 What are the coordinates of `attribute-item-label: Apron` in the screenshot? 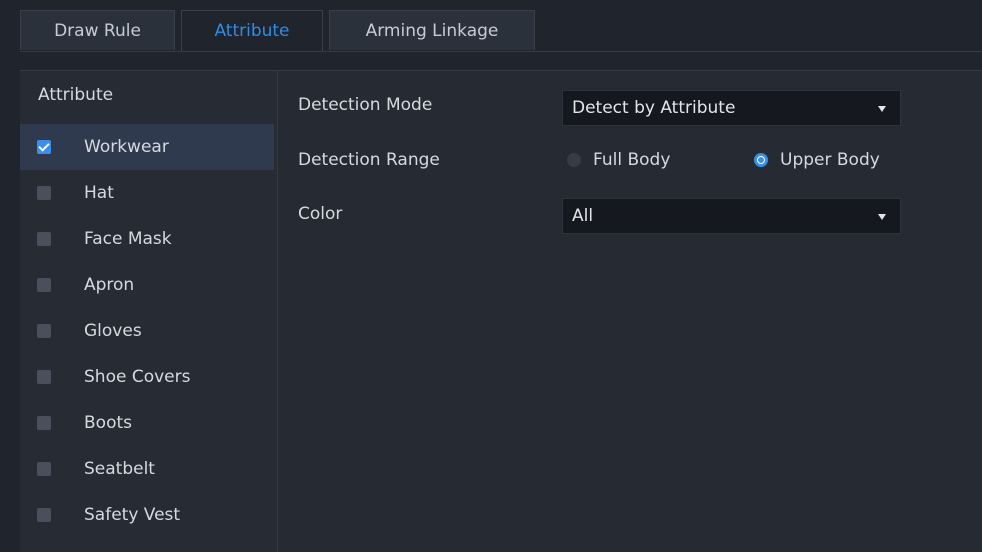 It's located at (109, 285).